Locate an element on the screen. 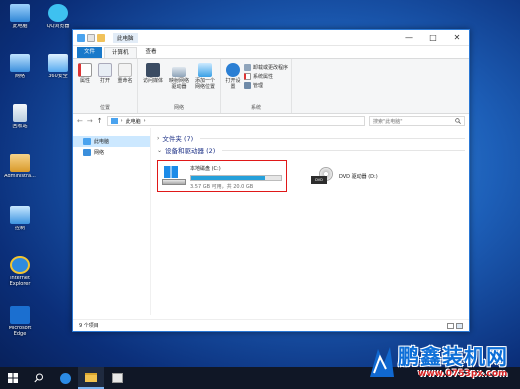 Image resolution: width=520 pixels, height=389 pixels. devices-group-header: ⌄ 设备和驱动器 (2) is located at coordinates (311, 150).